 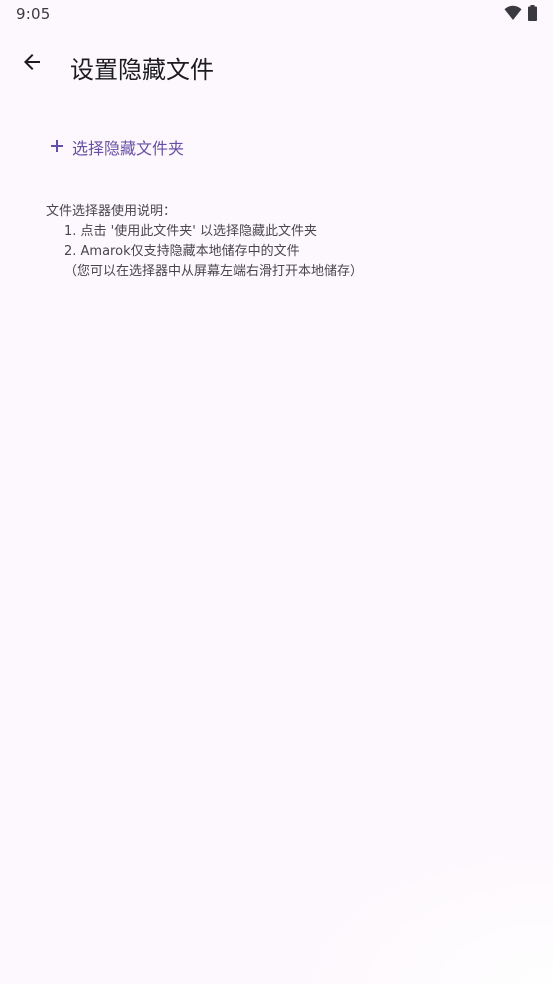 What do you see at coordinates (190, 231) in the screenshot?
I see `instructions-step-1: 1. 点击 '使用此文件夹' 以选择隐藏此文件夹` at bounding box center [190, 231].